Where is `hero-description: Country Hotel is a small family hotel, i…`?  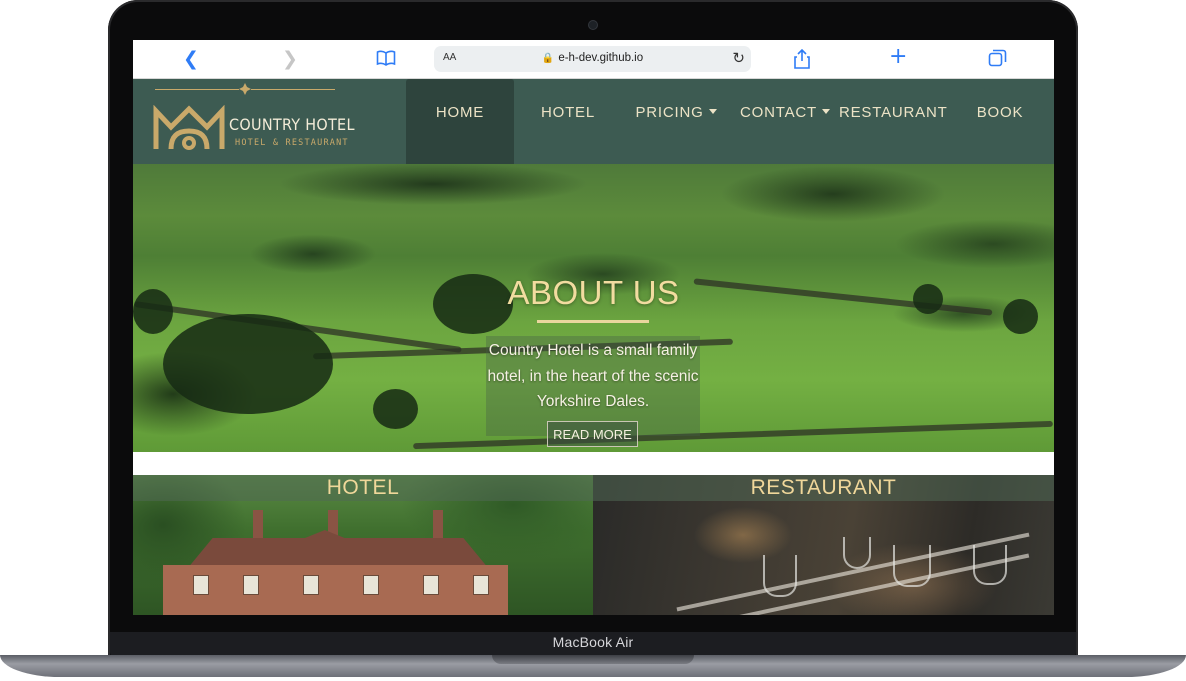
hero-description: Country Hotel is a small family hotel, i… is located at coordinates (593, 376).